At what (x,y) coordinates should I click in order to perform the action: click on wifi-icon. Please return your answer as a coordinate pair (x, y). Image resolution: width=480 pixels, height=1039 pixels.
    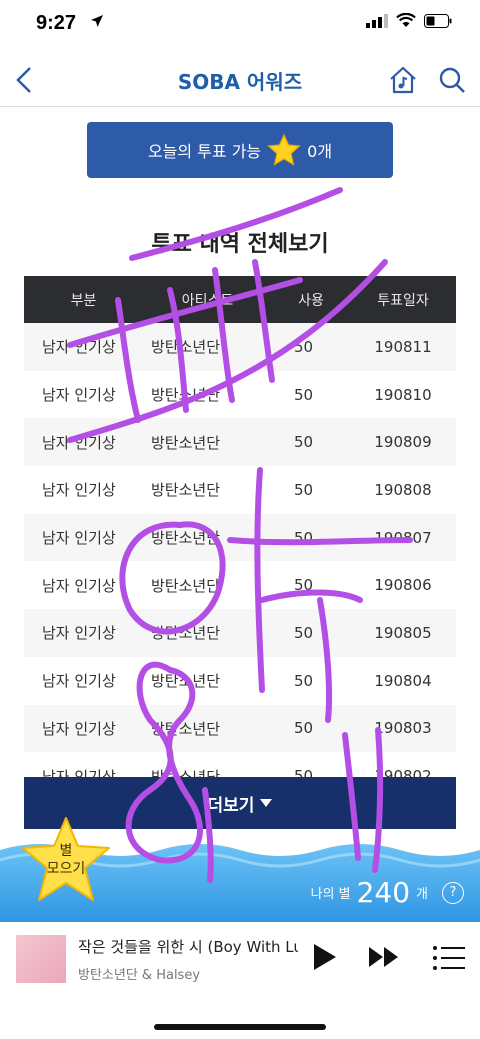
    Looking at the image, I should click on (406, 20).